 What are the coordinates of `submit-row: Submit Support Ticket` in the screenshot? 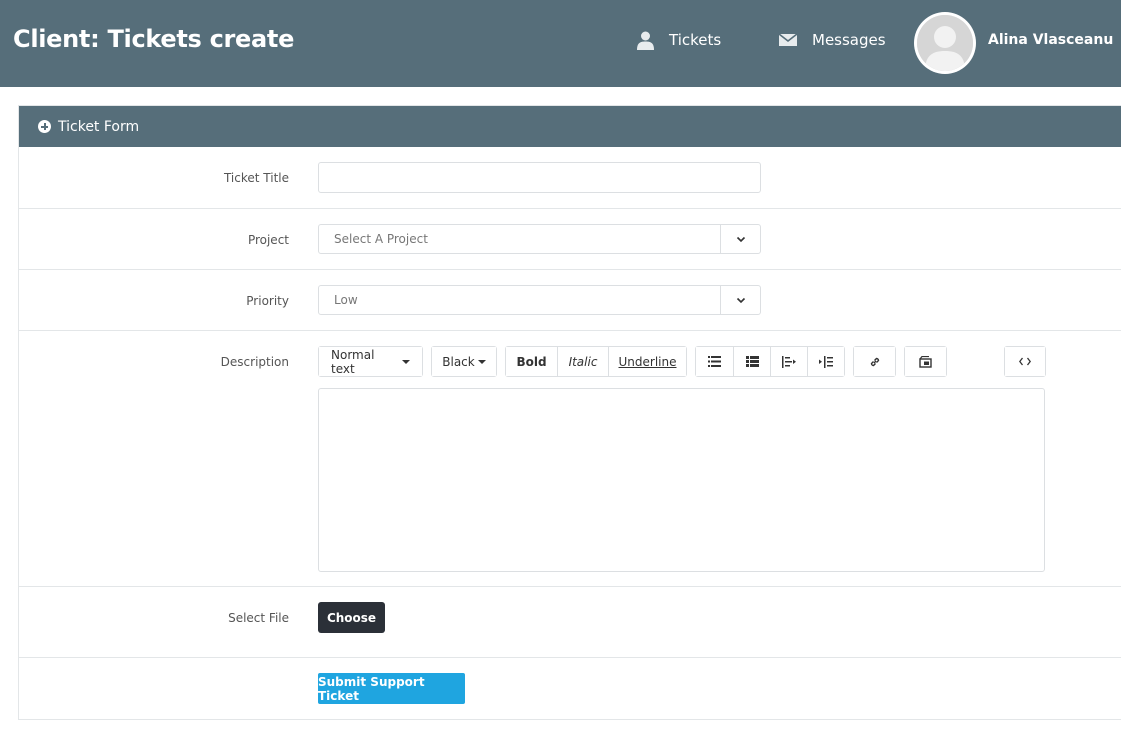 It's located at (570, 689).